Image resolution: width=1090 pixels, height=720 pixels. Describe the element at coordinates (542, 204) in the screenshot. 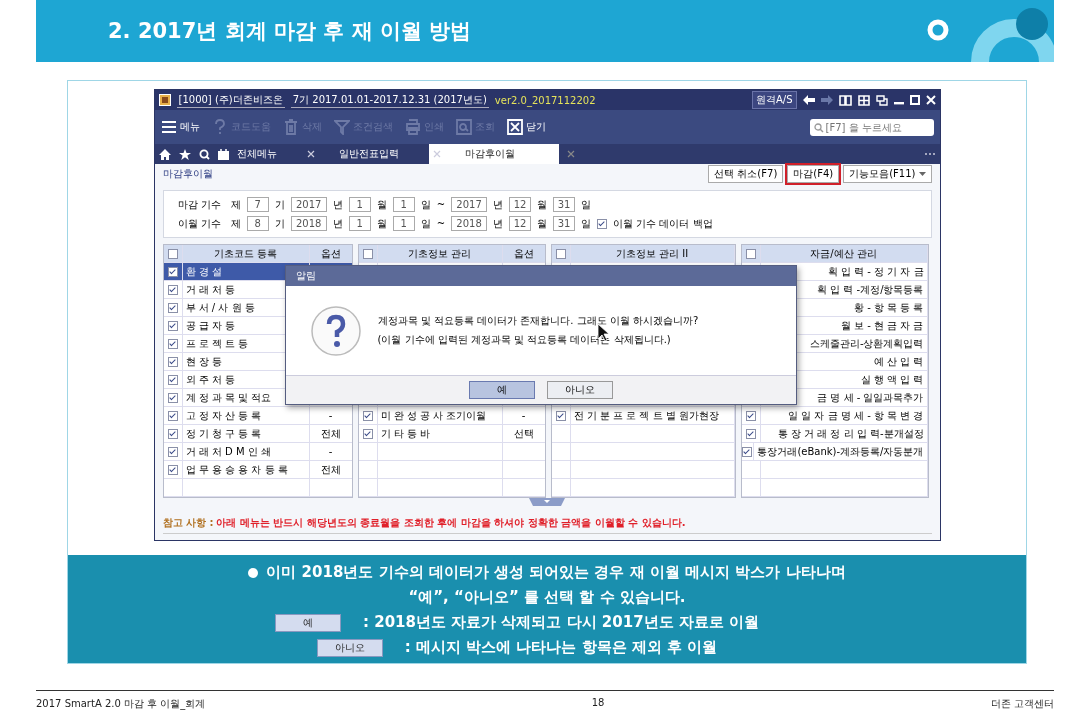

I see `unit-label: 월` at that location.